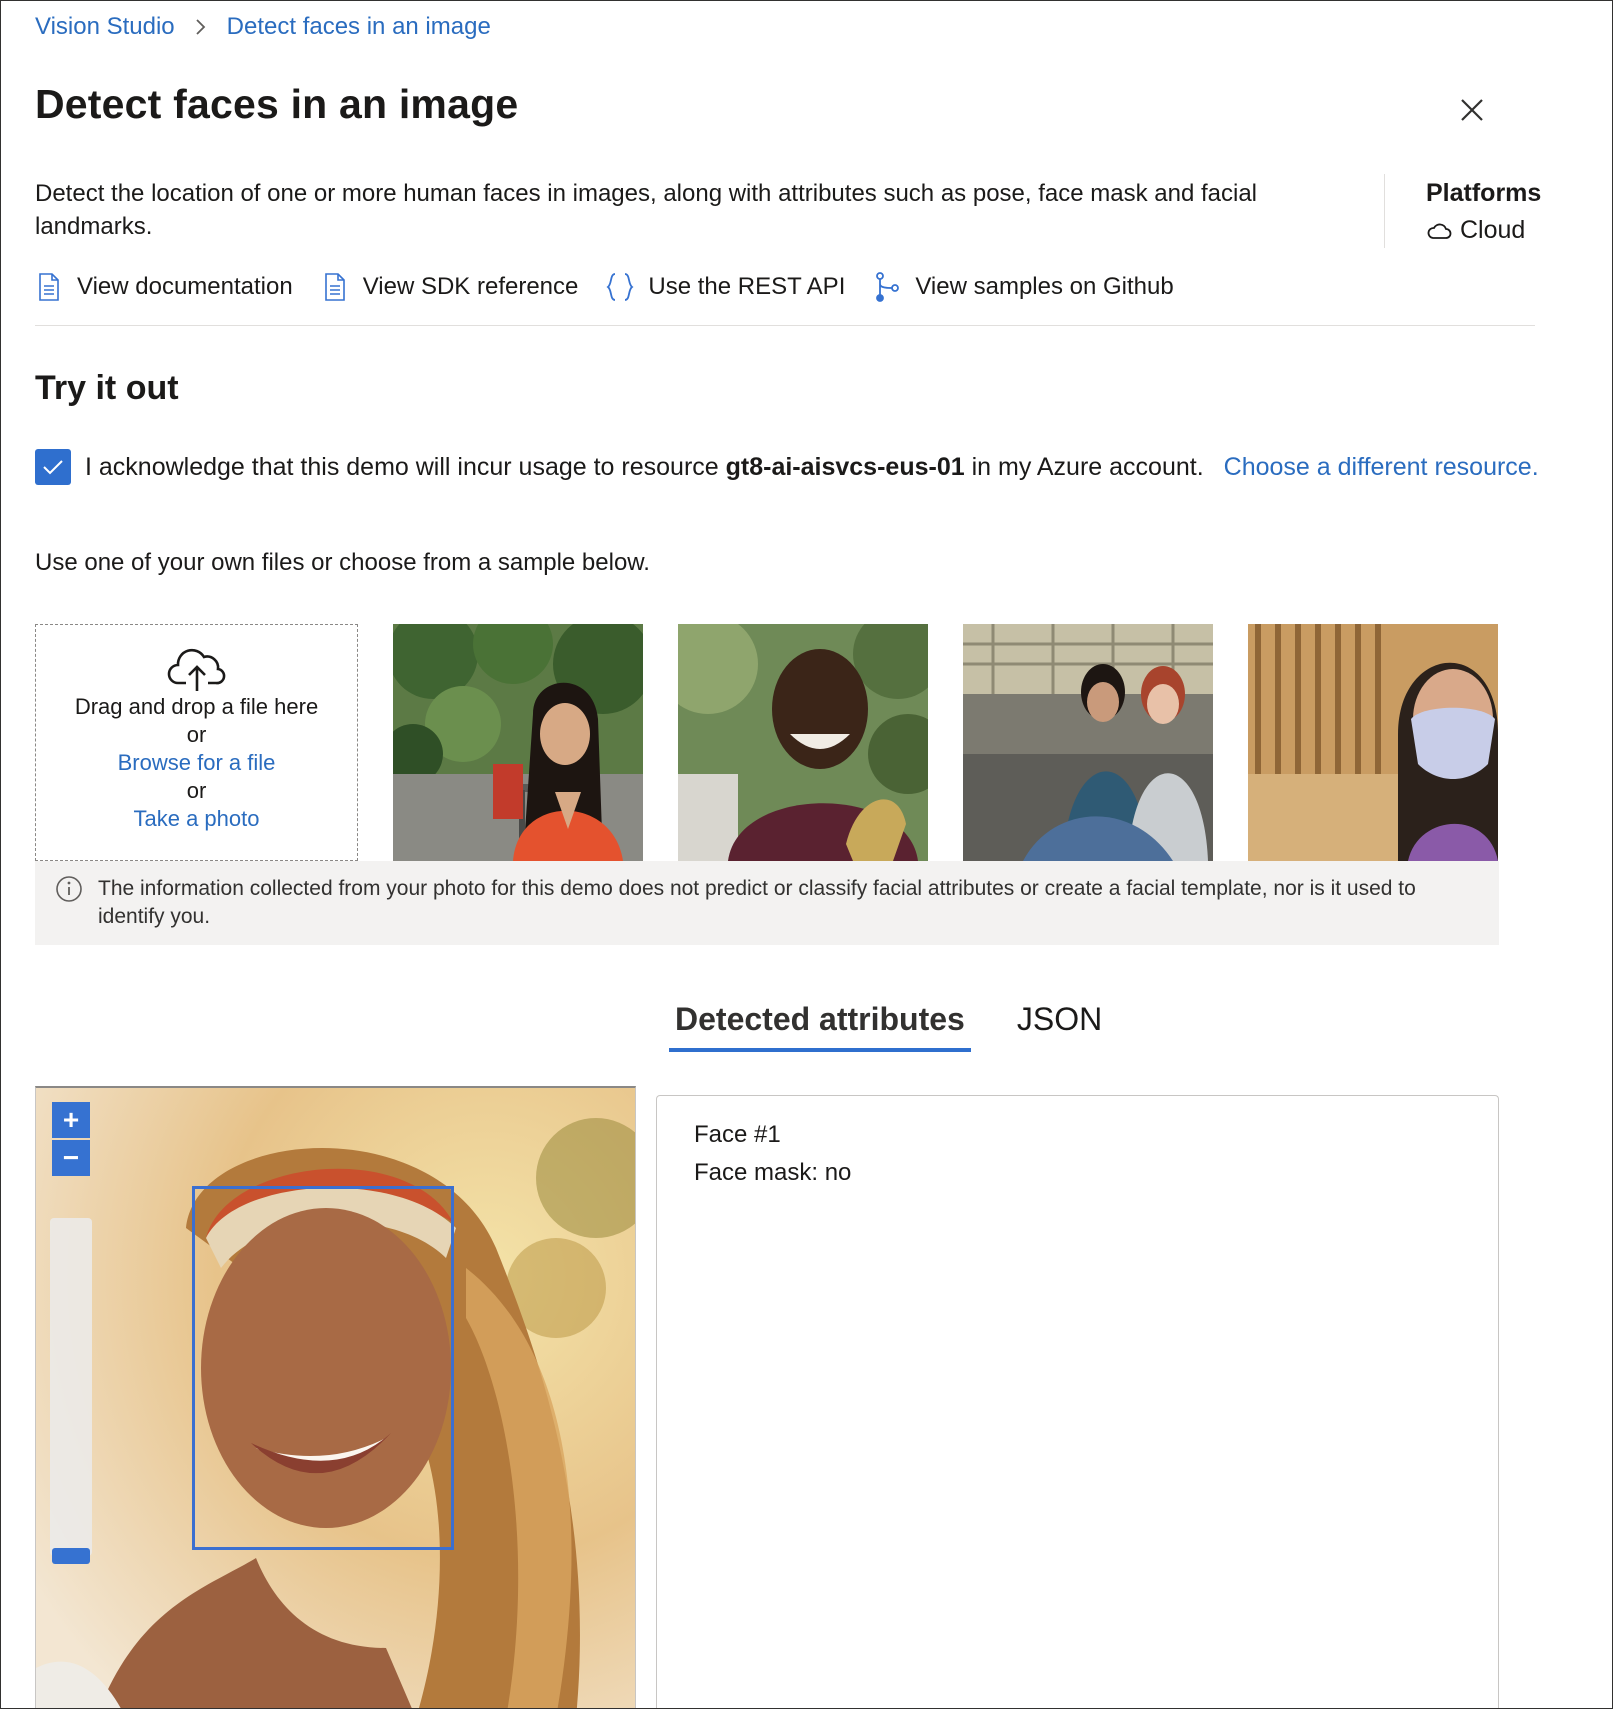  I want to click on braces-icon, so click(620, 287).